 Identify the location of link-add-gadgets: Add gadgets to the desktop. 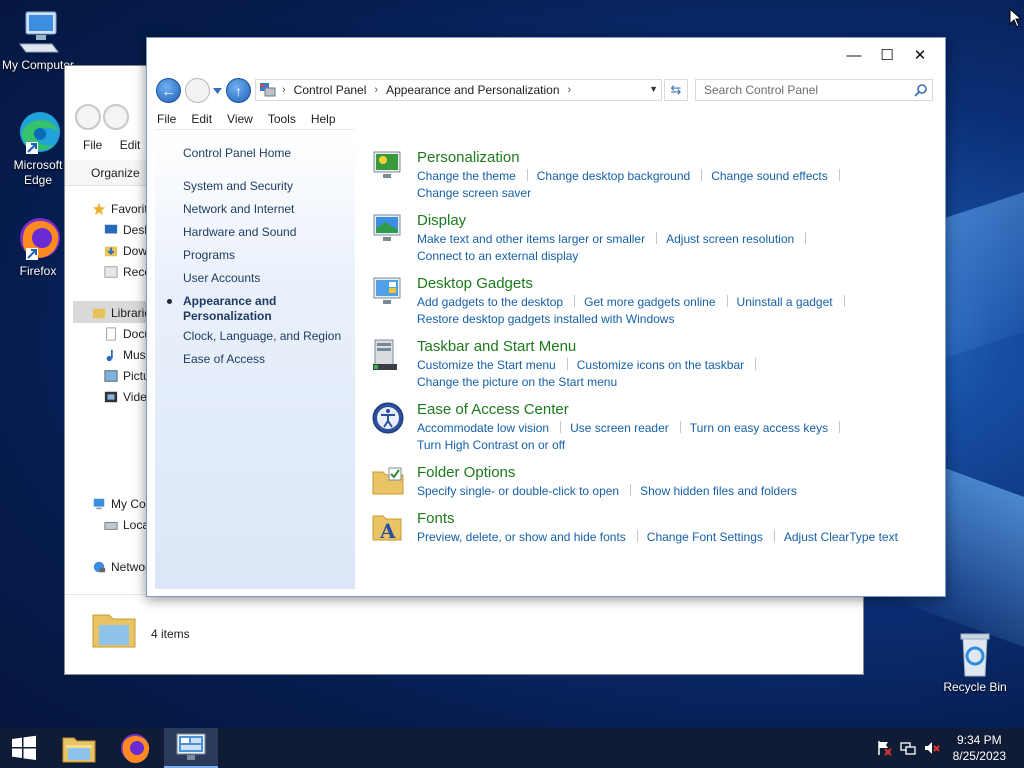
(490, 302).